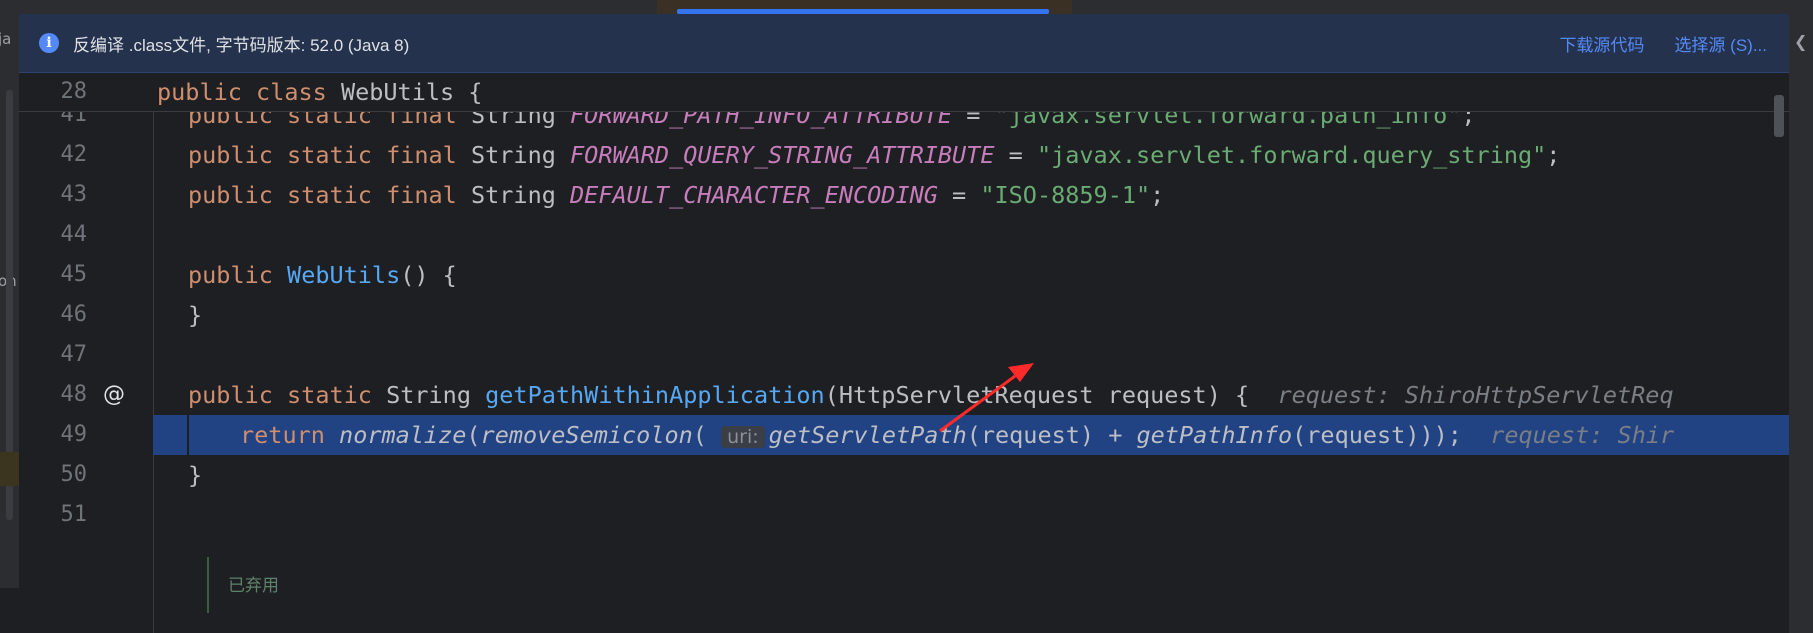 The width and height of the screenshot is (1813, 633). I want to click on code-line-47: 47, so click(904, 355).